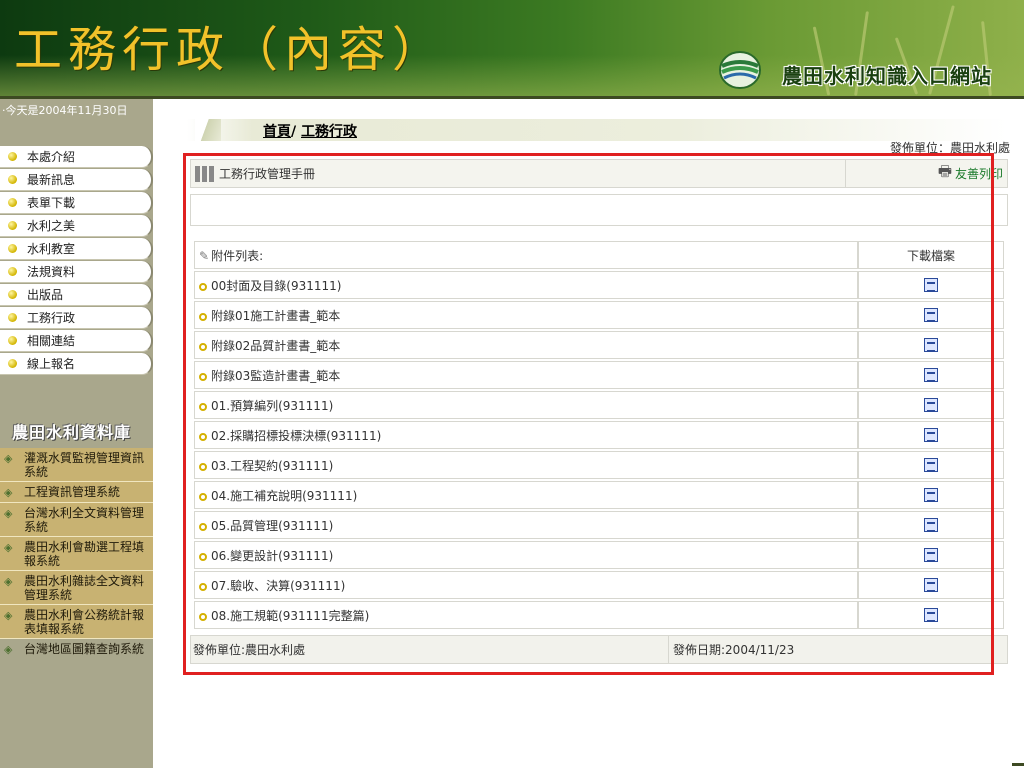 The image size is (1024, 768). I want to click on database-link: ◈ 台灣地區圖籍查詢系統, so click(76, 649).